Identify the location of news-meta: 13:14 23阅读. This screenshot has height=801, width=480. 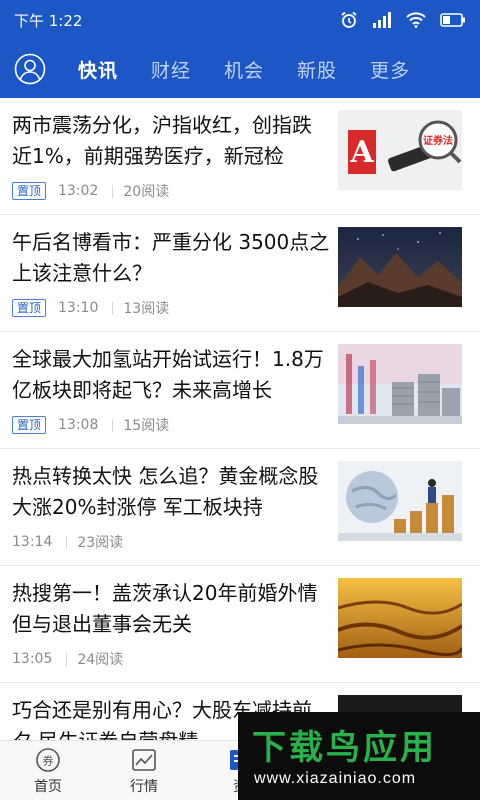
(67, 542).